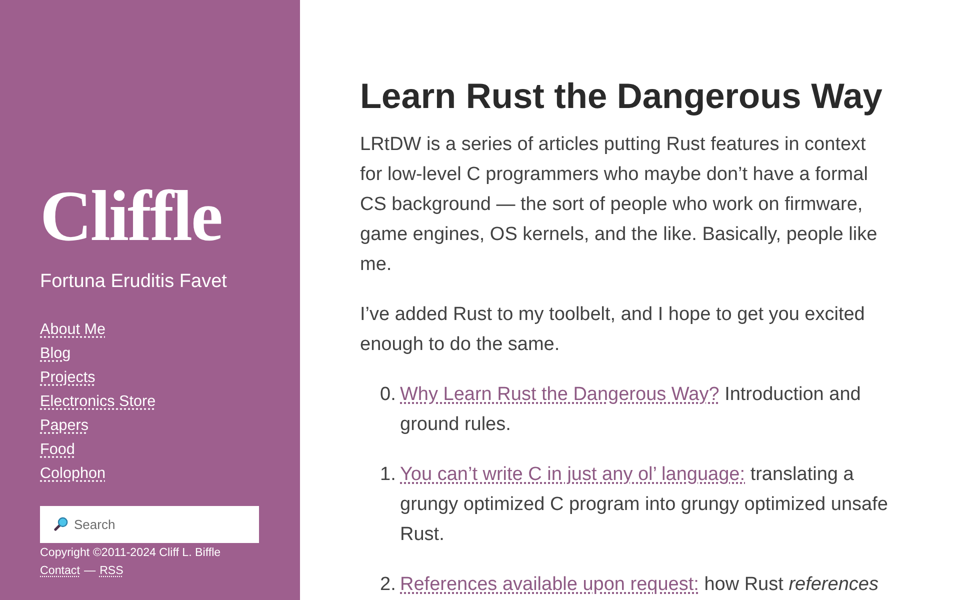 The image size is (960, 600). Describe the element at coordinates (388, 475) in the screenshot. I see `list-number: 1.` at that location.